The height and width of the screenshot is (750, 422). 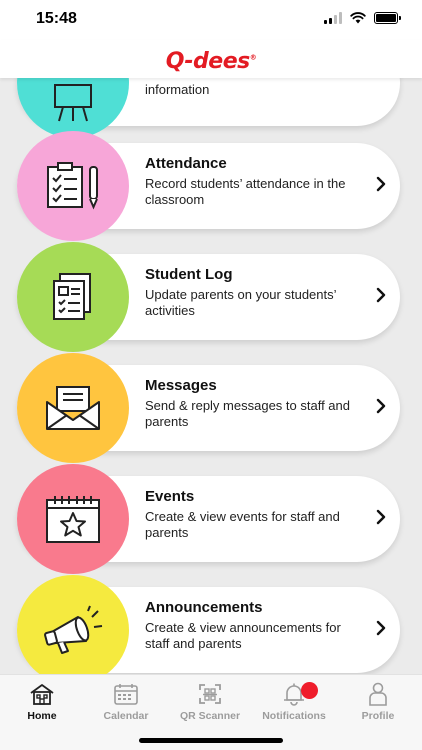 I want to click on clipboard-checklist-icon, so click(x=72, y=186).